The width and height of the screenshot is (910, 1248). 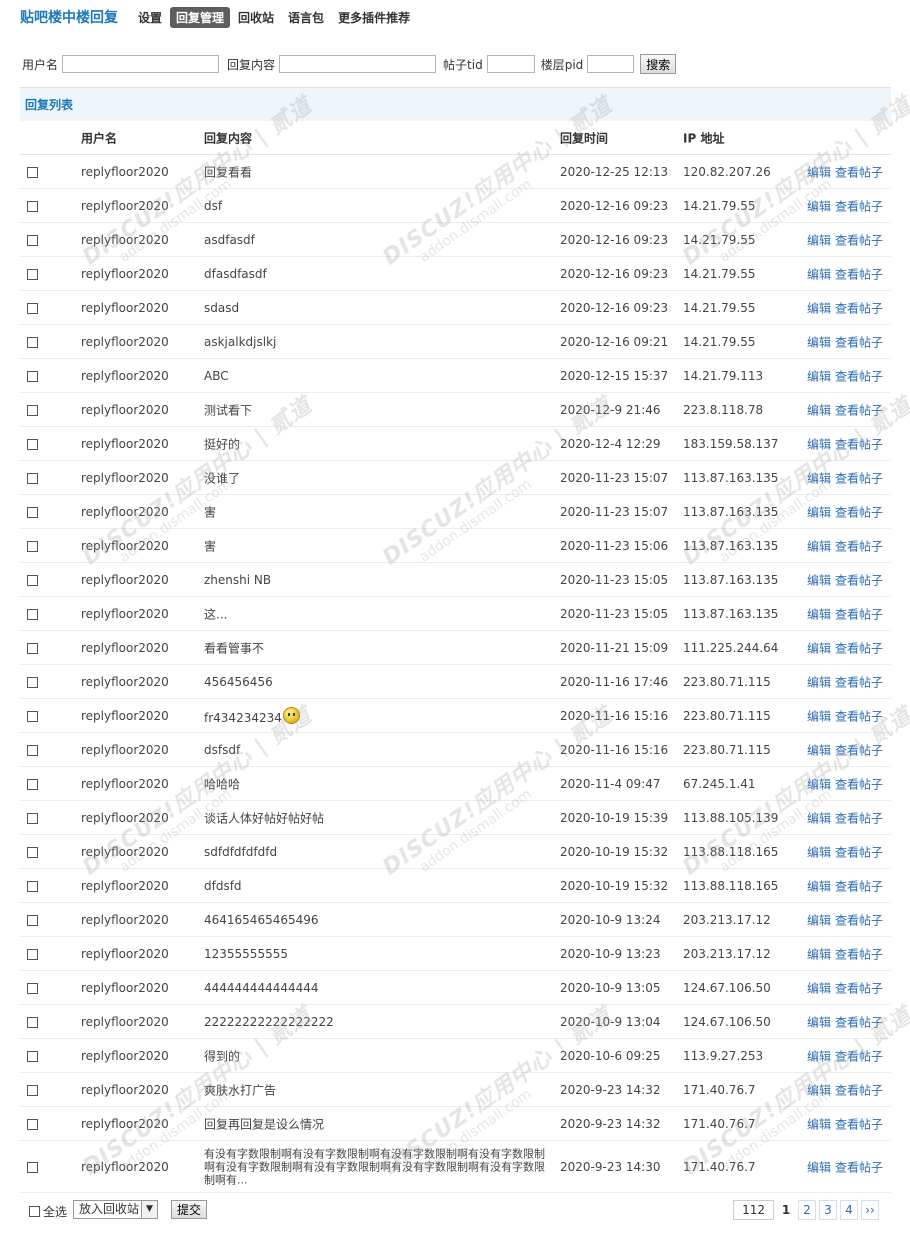 What do you see at coordinates (149, 1209) in the screenshot?
I see `chevron-down-icon: ▼` at bounding box center [149, 1209].